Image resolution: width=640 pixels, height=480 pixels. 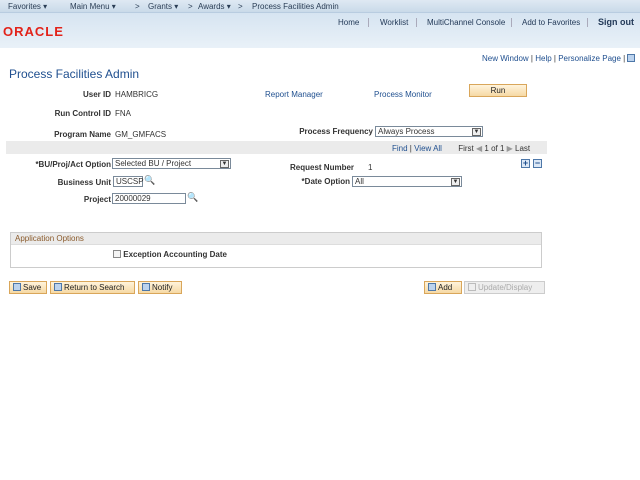 I want to click on update-label: Update/Display, so click(x=505, y=287).